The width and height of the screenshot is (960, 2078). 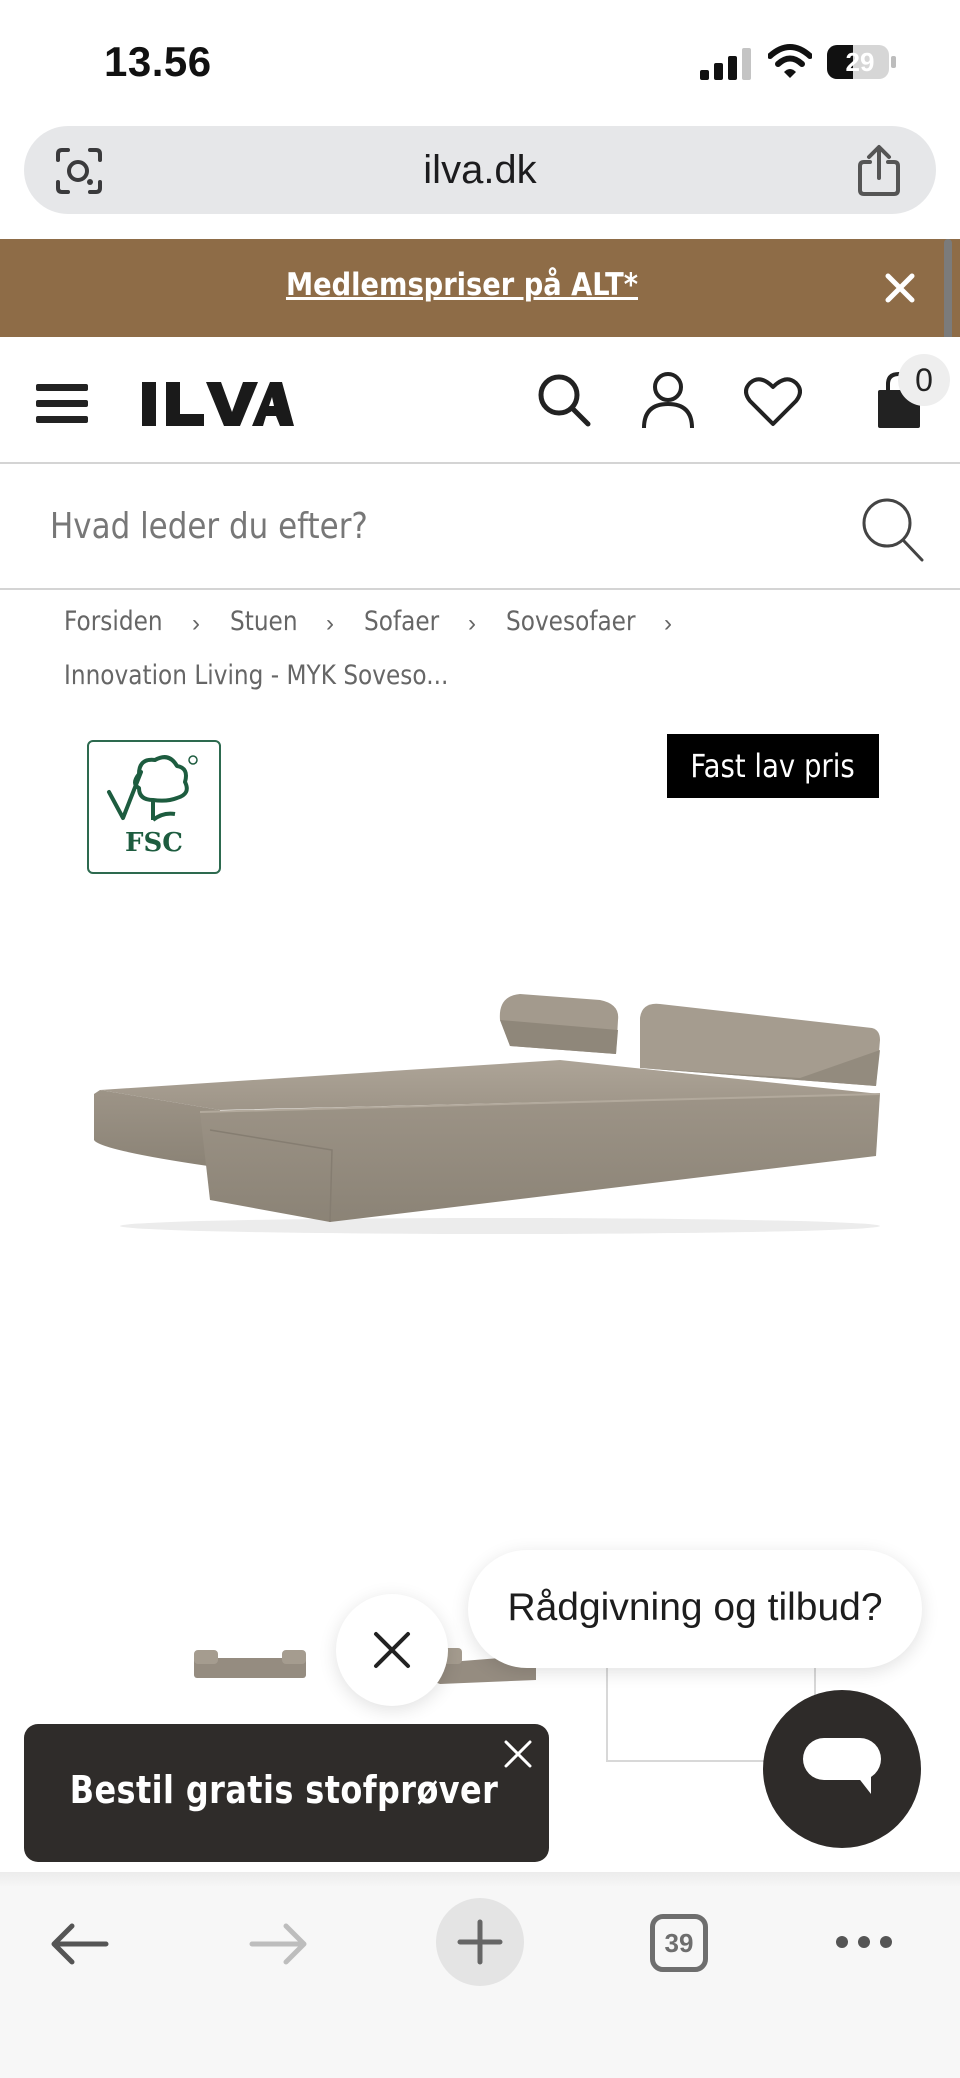 What do you see at coordinates (725, 64) in the screenshot?
I see `cellular-signal-icon` at bounding box center [725, 64].